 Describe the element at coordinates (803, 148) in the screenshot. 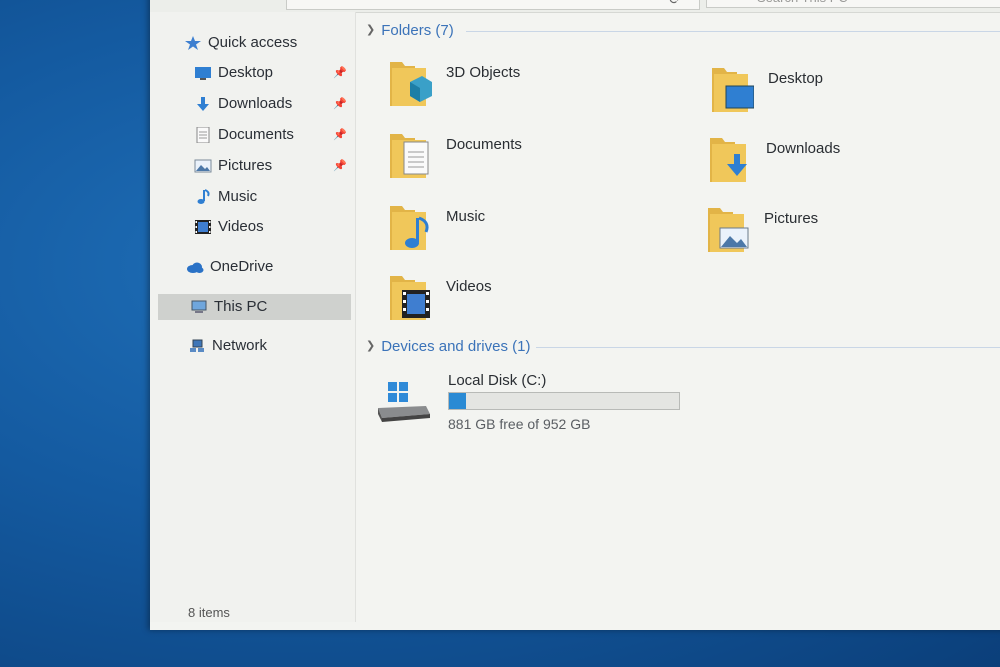

I see `folder-label: Downloads` at that location.